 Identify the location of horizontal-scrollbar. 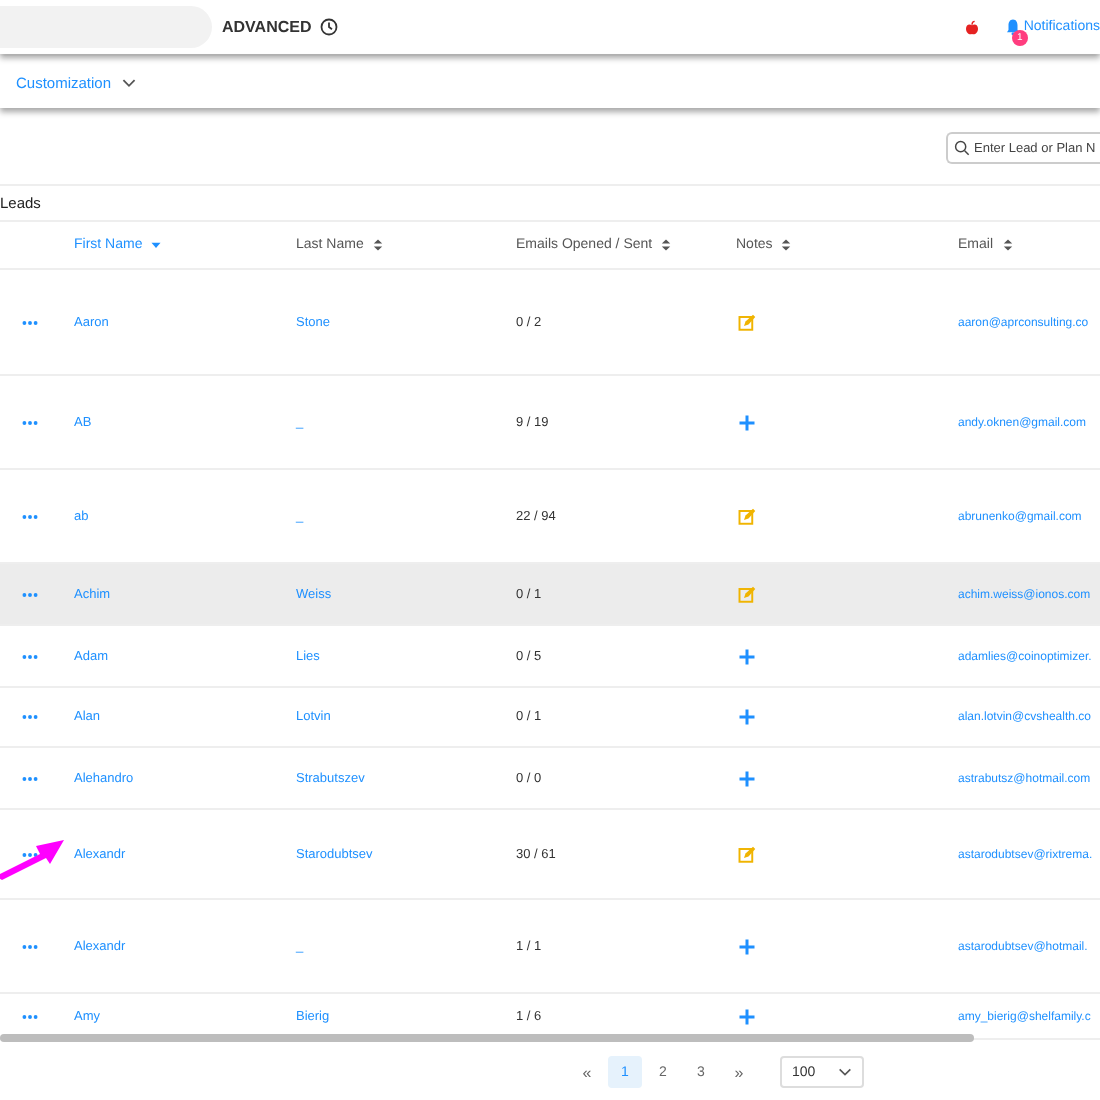
(487, 1038).